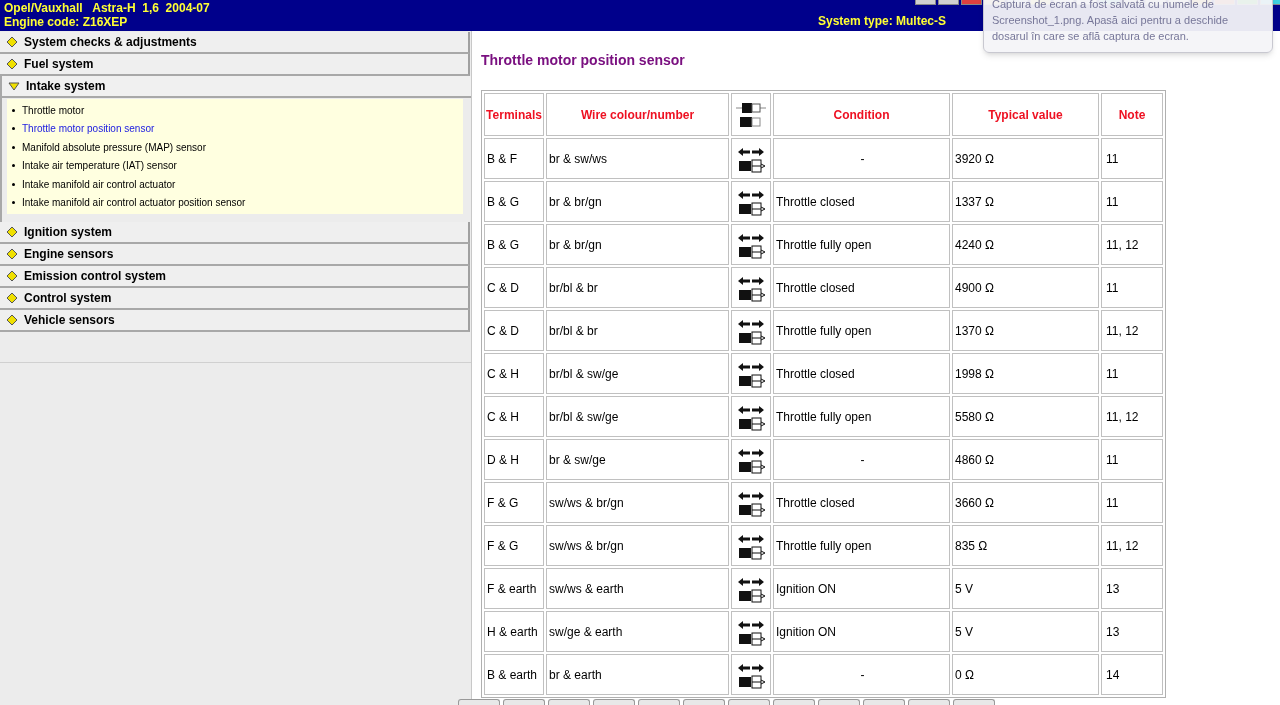 The width and height of the screenshot is (1280, 705). Describe the element at coordinates (1025, 459) in the screenshot. I see `table-cell: 4860 Ω` at that location.